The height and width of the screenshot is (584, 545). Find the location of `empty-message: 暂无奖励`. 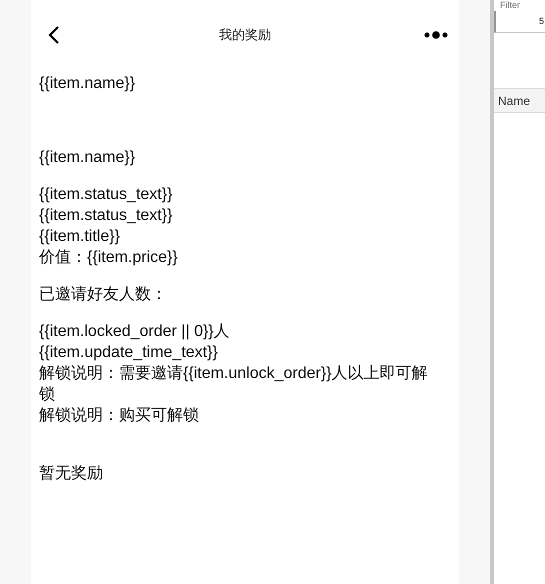

empty-message: 暂无奖励 is located at coordinates (71, 474).